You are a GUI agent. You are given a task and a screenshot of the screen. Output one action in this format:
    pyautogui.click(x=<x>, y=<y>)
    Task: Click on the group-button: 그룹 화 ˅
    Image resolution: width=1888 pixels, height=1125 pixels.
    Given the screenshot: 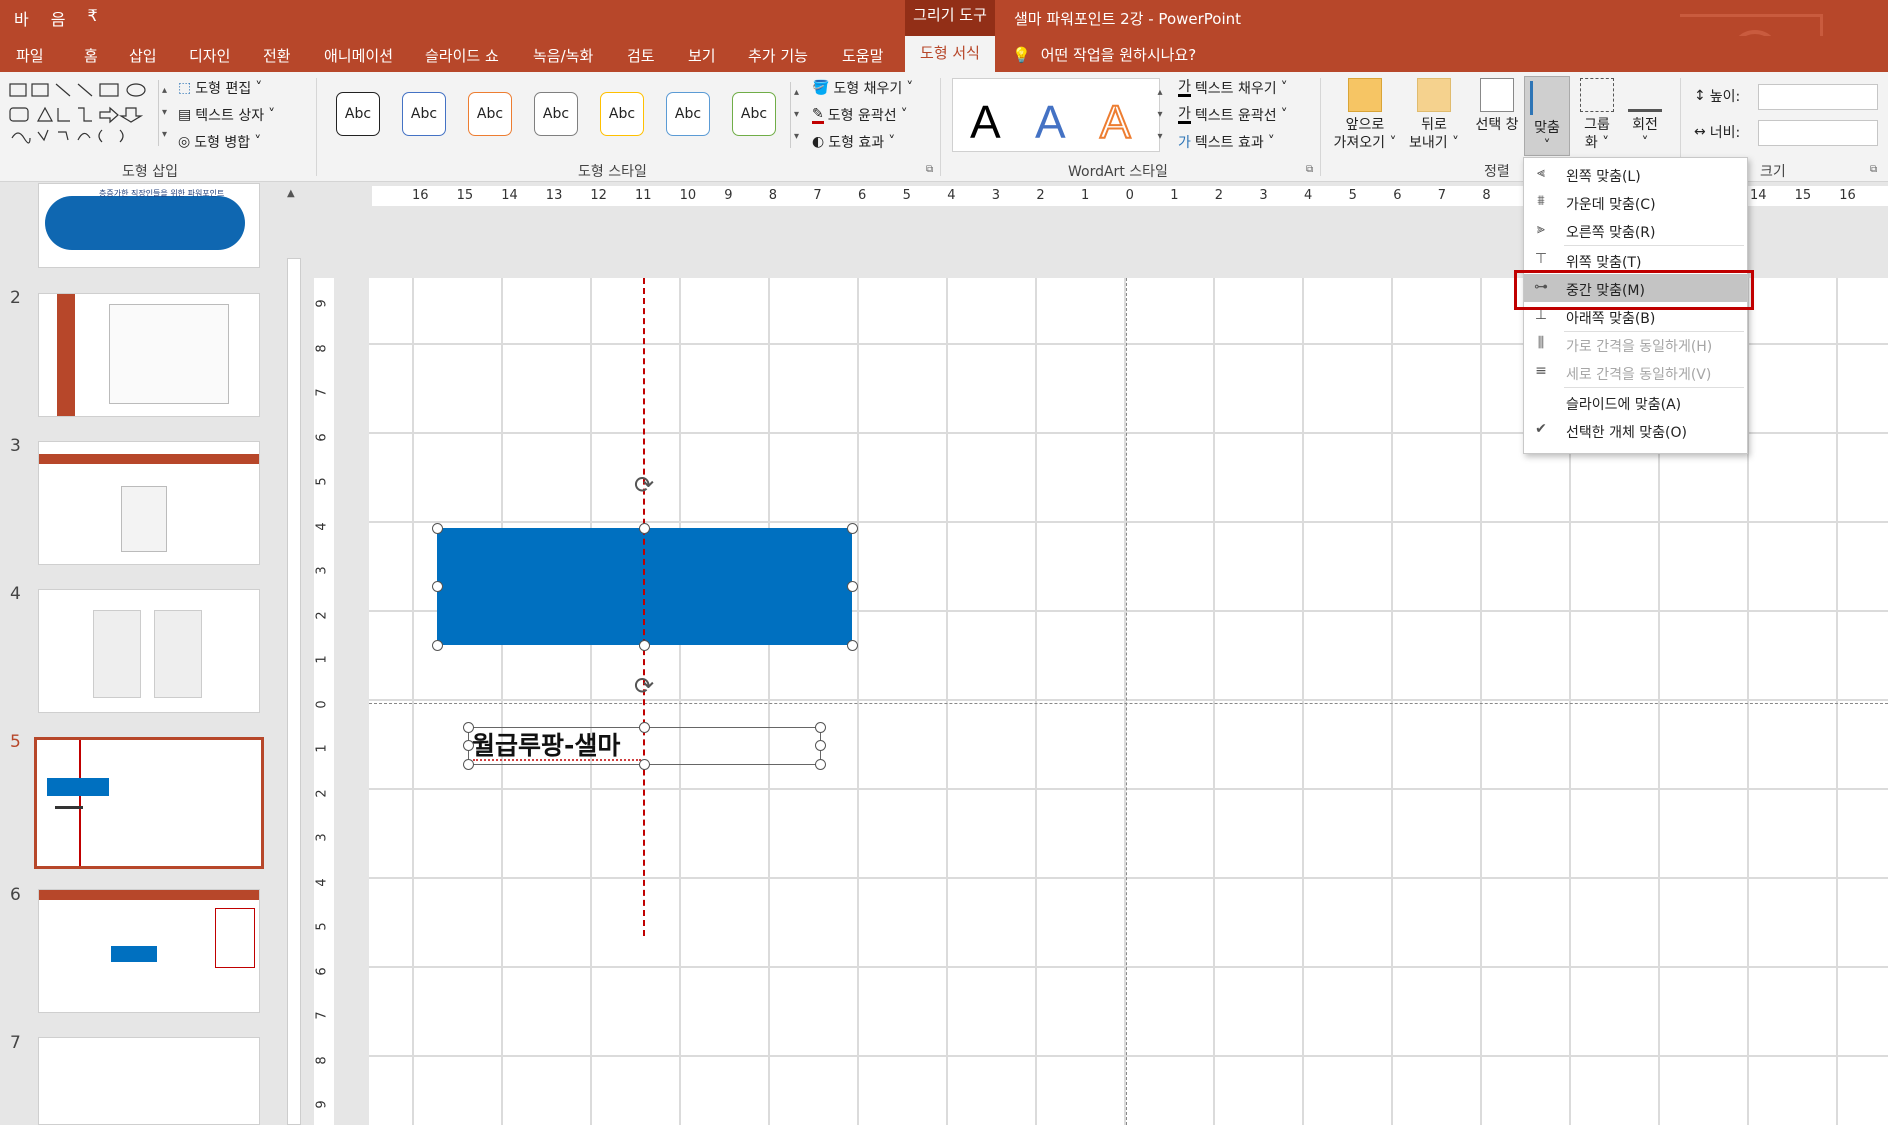 What is the action you would take?
    pyautogui.click(x=1597, y=115)
    